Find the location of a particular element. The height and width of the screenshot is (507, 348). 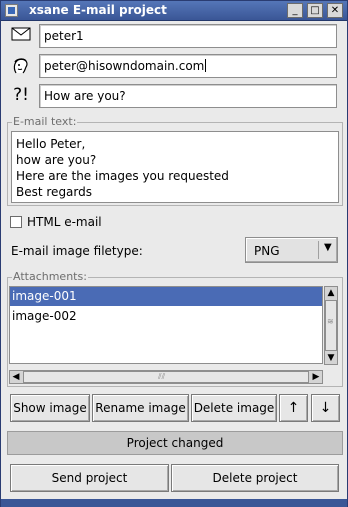

minimize-button: _ is located at coordinates (295, 10).